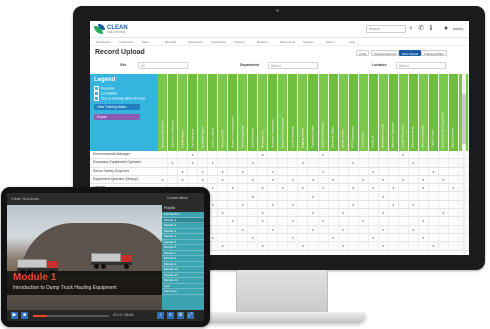 The width and height of the screenshot is (490, 329). Describe the element at coordinates (153, 42) in the screenshot. I see `nav-item: Sites` at that location.